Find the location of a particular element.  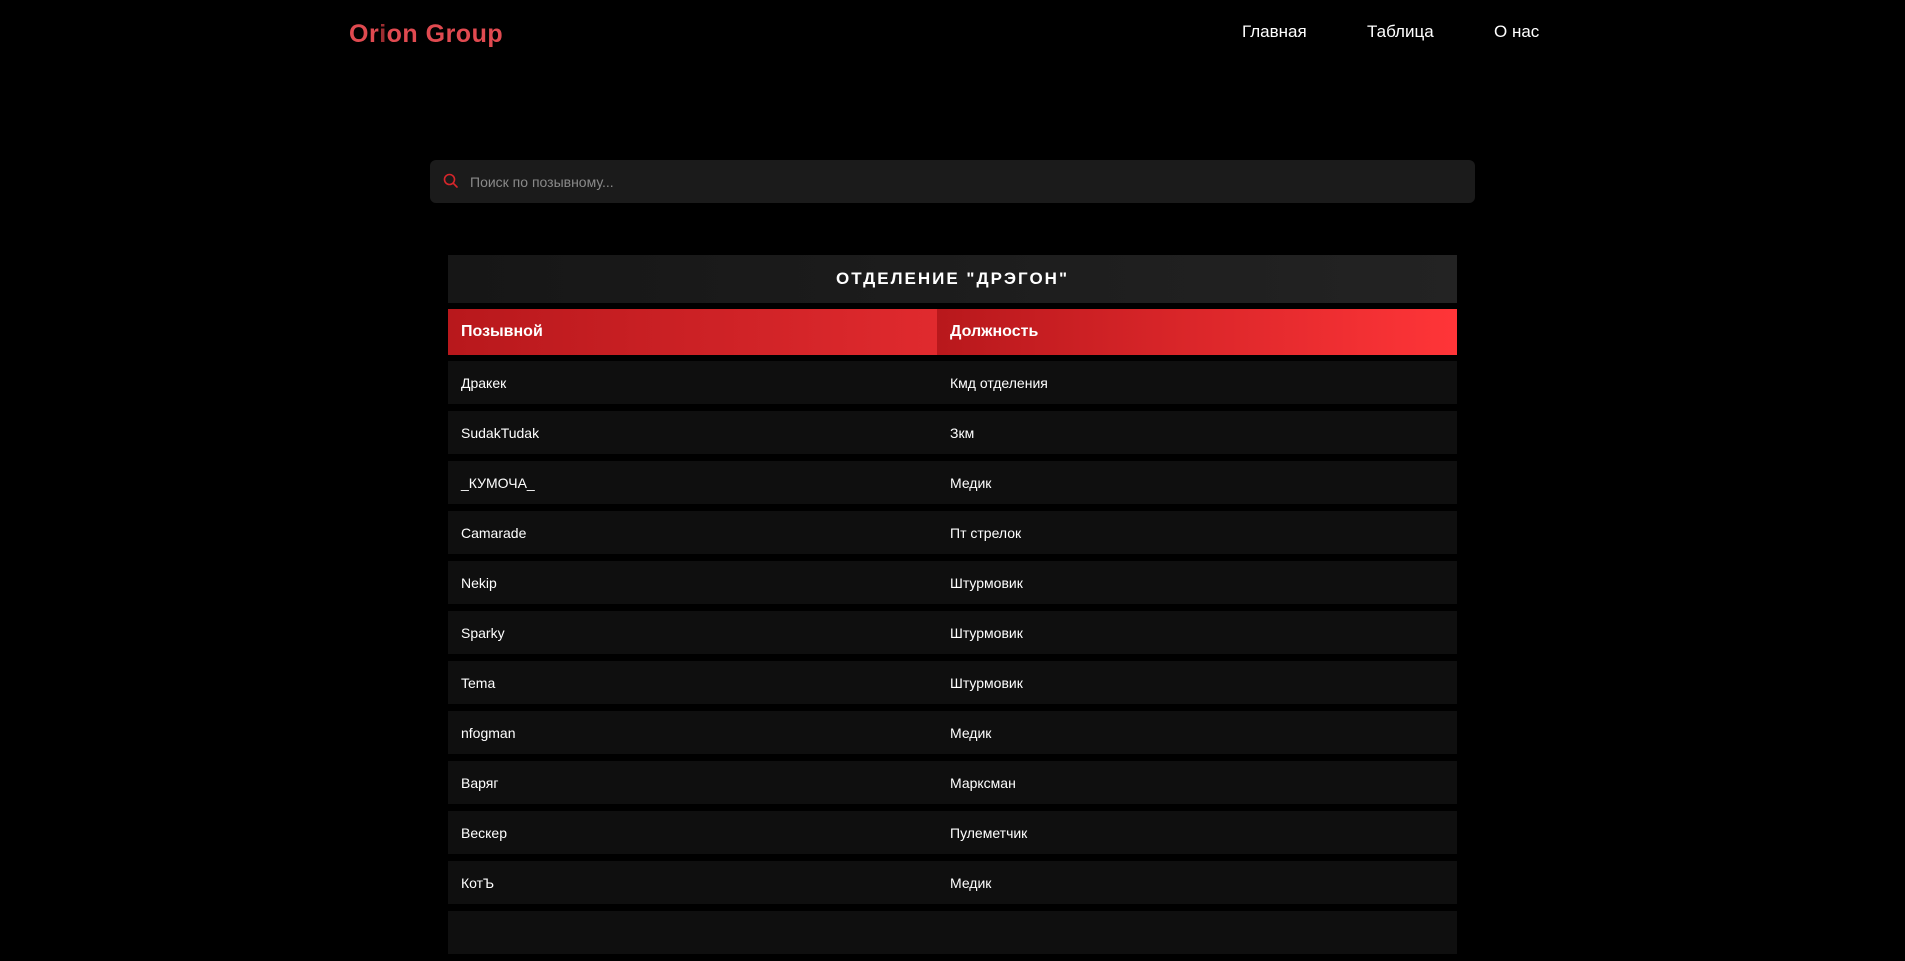

position-cell: Пулеметчик is located at coordinates (989, 832).